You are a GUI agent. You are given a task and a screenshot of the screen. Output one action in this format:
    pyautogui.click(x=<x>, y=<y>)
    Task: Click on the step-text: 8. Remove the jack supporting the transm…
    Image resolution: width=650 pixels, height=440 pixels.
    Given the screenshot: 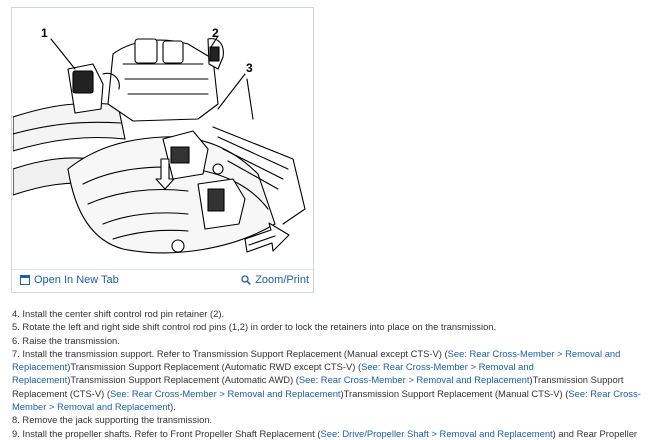 What is the action you would take?
    pyautogui.click(x=112, y=420)
    